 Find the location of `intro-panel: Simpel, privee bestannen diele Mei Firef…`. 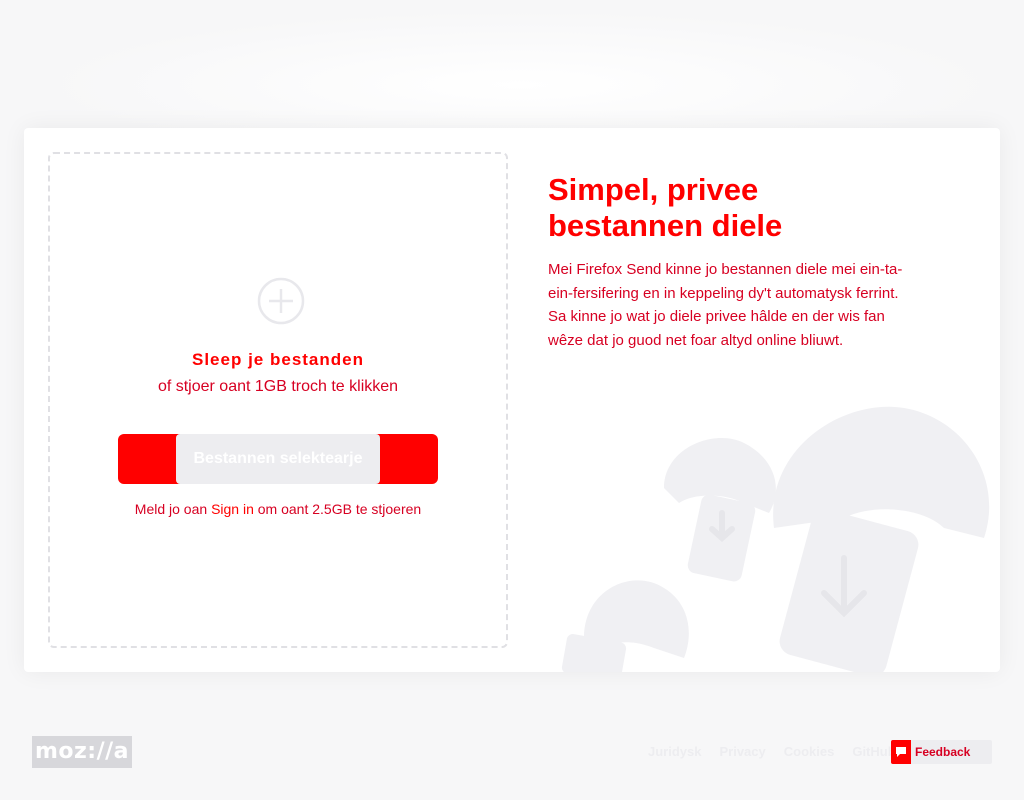

intro-panel: Simpel, privee bestannen diele Mei Firef… is located at coordinates (728, 262).